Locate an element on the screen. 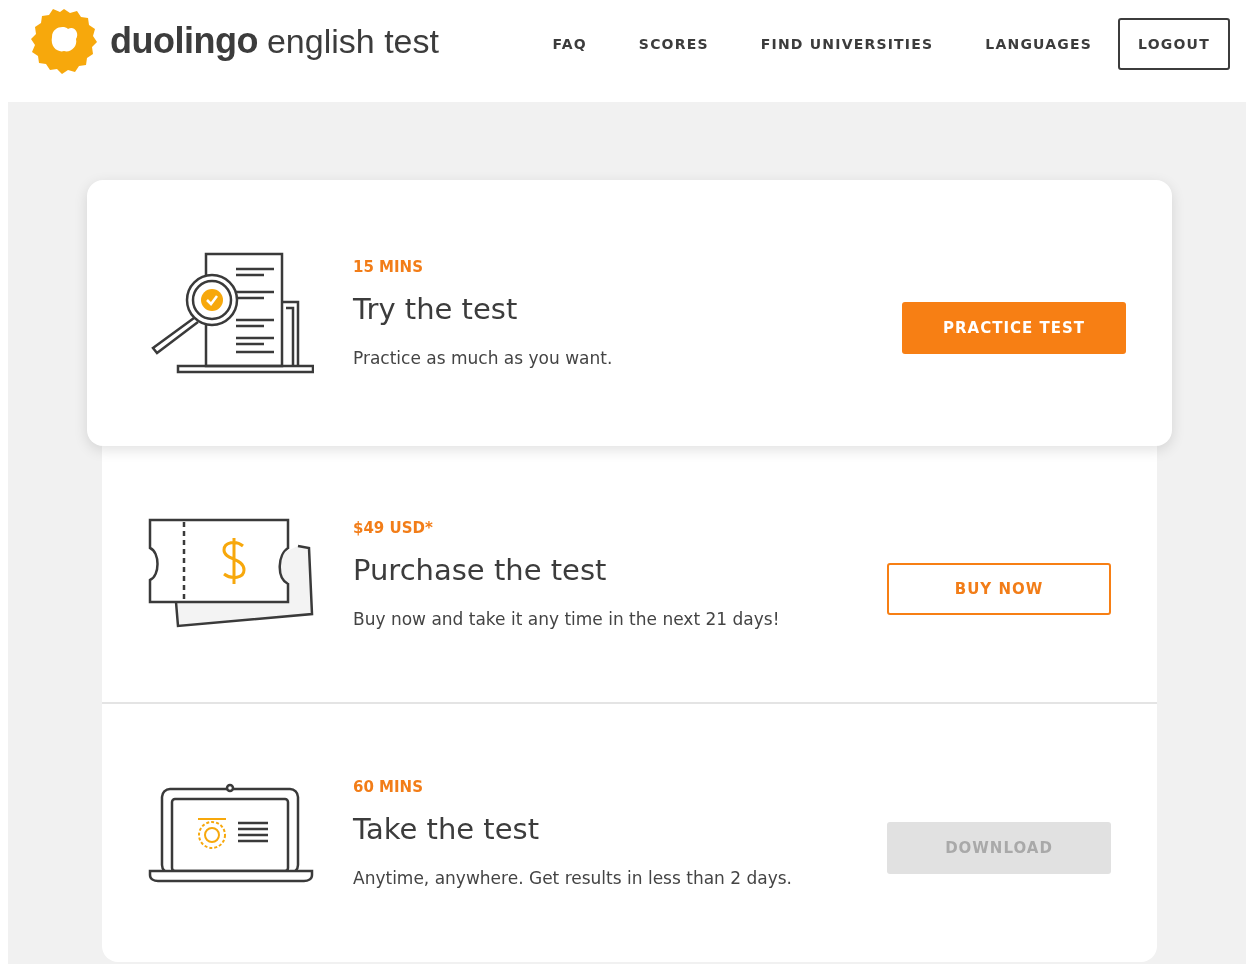  step-description: Anytime, anywhere. Get results in less than 2 days. is located at coordinates (573, 878).